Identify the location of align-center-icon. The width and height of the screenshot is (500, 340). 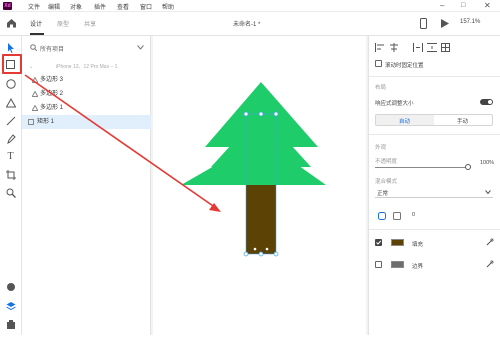
(394, 47).